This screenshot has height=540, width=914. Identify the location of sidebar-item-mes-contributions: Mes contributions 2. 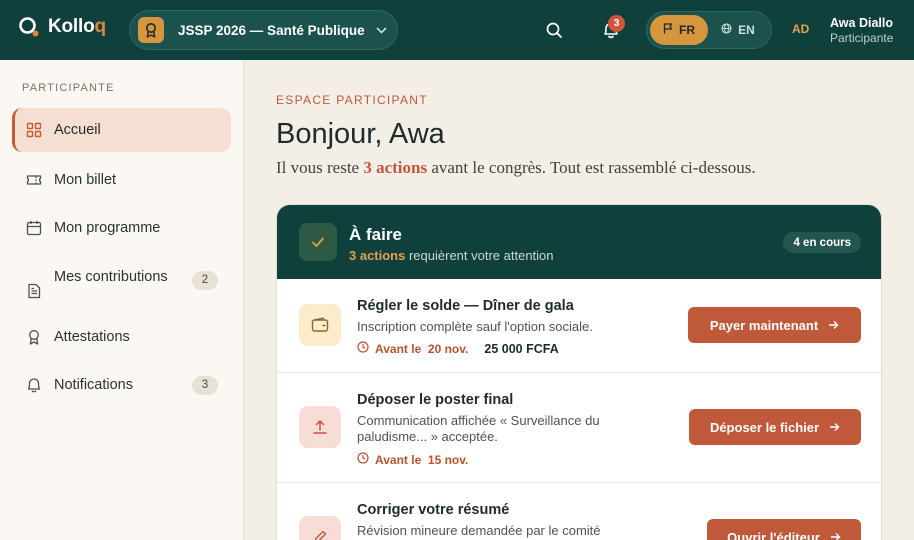
(121, 280).